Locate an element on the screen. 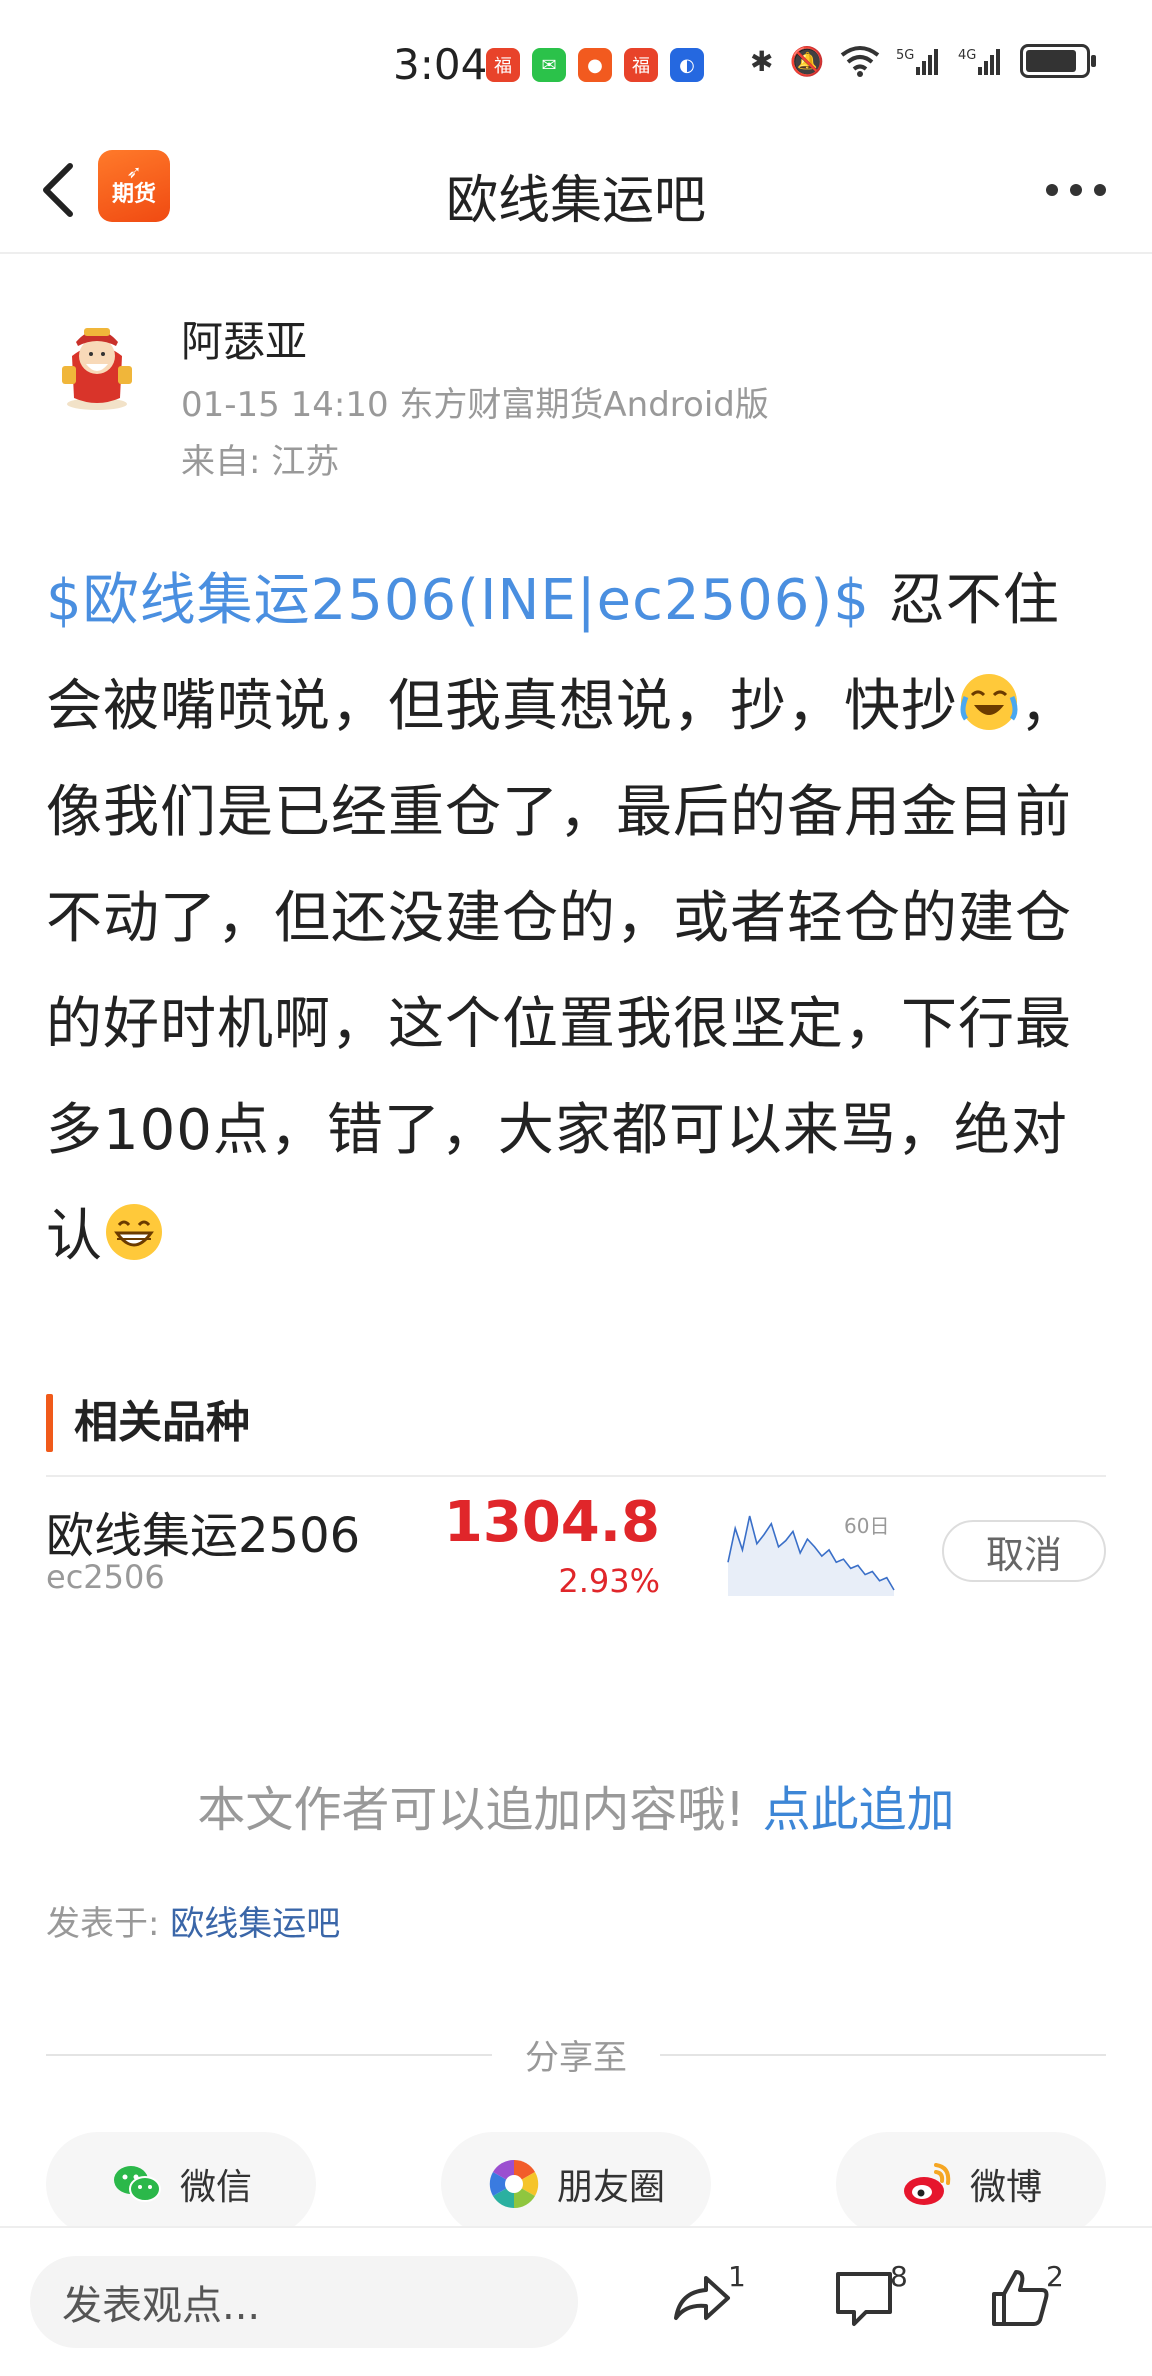  share-action: 1 is located at coordinates (720, 2300).